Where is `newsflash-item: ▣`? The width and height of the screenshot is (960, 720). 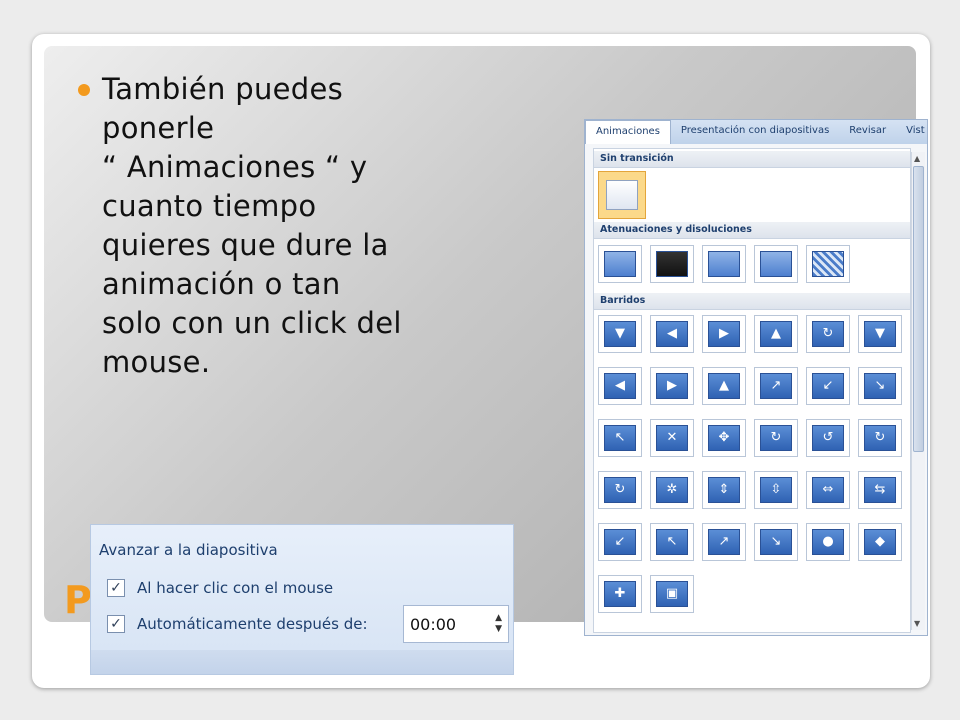 newsflash-item: ▣ is located at coordinates (672, 594).